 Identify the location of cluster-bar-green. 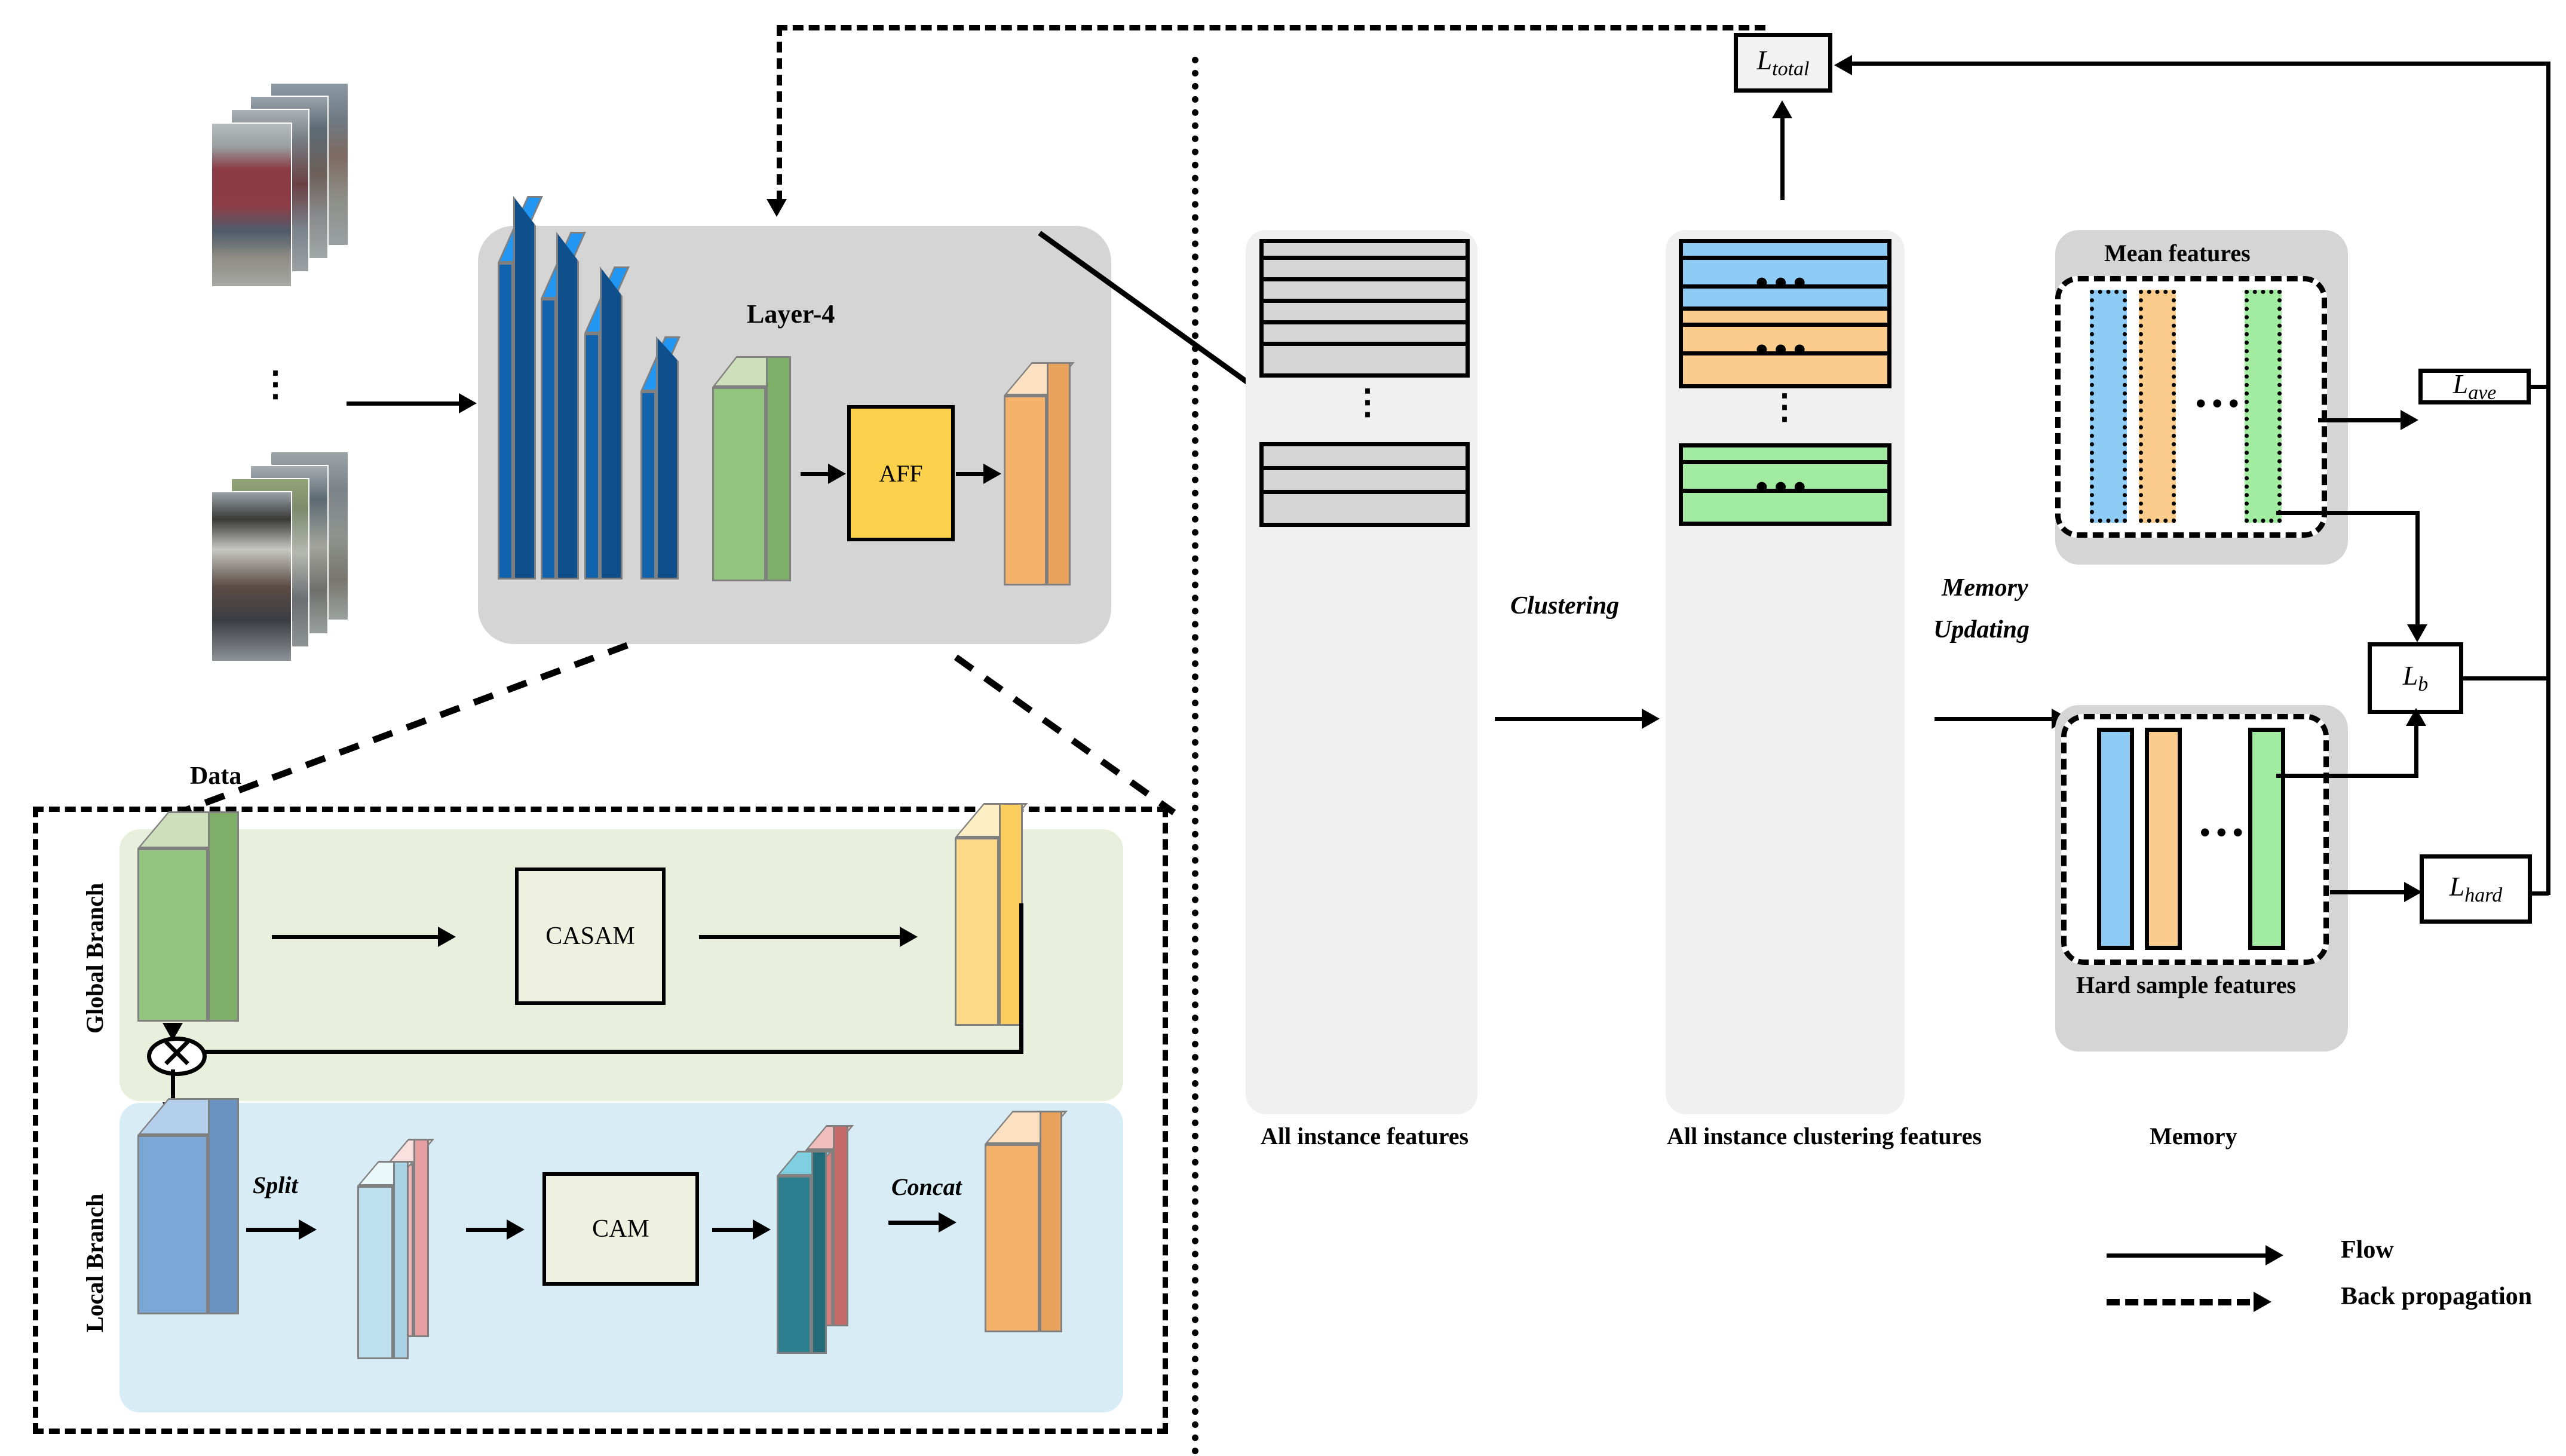
(1785, 508).